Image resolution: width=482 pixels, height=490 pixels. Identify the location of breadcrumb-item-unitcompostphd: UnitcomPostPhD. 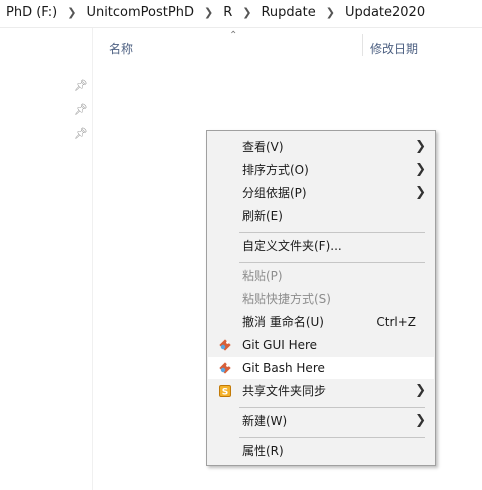
(140, 12).